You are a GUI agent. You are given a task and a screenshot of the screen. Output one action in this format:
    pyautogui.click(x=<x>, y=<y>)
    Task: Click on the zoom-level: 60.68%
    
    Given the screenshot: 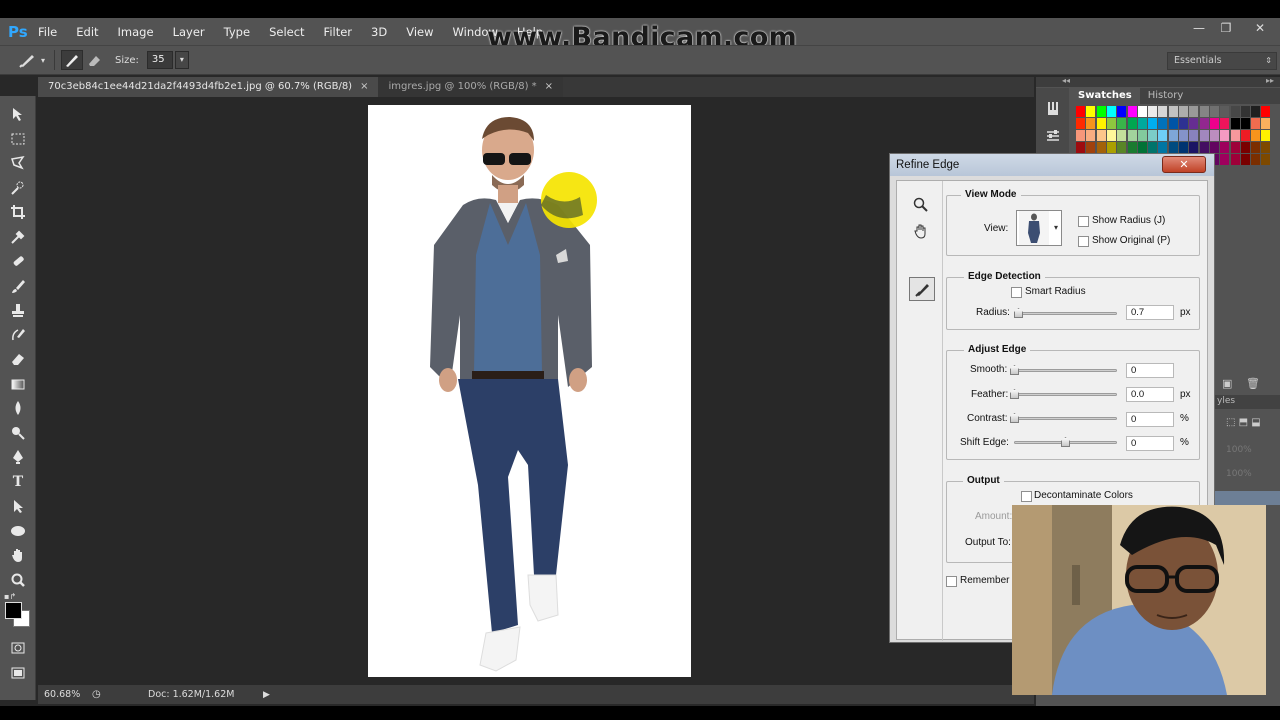 What is the action you would take?
    pyautogui.click(x=66, y=694)
    